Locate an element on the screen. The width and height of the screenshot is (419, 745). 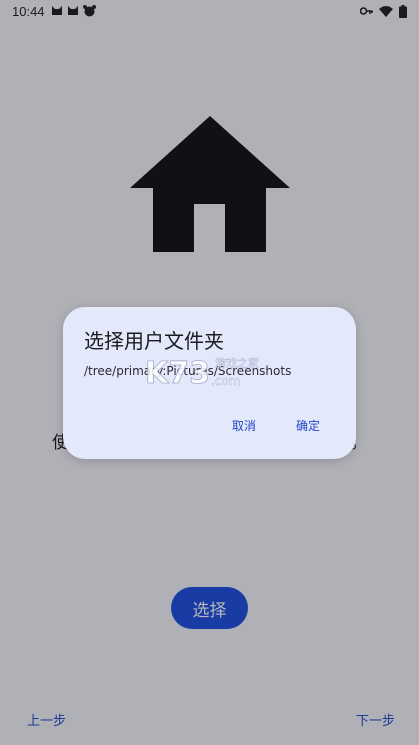
status-left: 10:44 is located at coordinates (54, 11).